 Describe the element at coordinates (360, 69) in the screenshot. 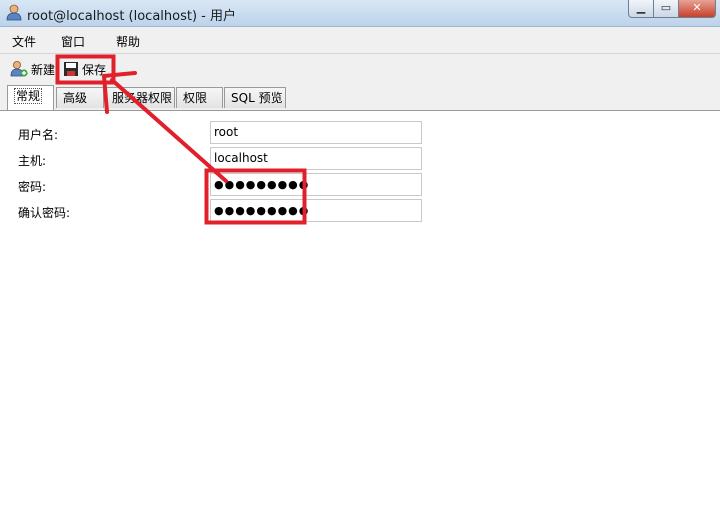

I see `toolbar: 新建 保存` at that location.